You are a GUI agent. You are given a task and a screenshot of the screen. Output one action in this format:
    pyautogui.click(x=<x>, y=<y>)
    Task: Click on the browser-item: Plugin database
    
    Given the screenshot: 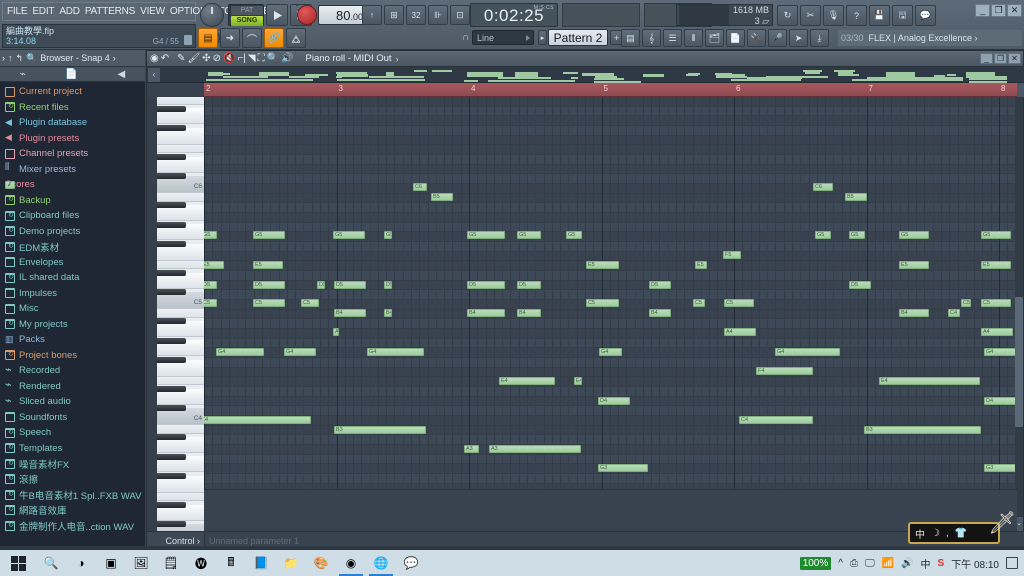 What is the action you would take?
    pyautogui.click(x=72, y=123)
    